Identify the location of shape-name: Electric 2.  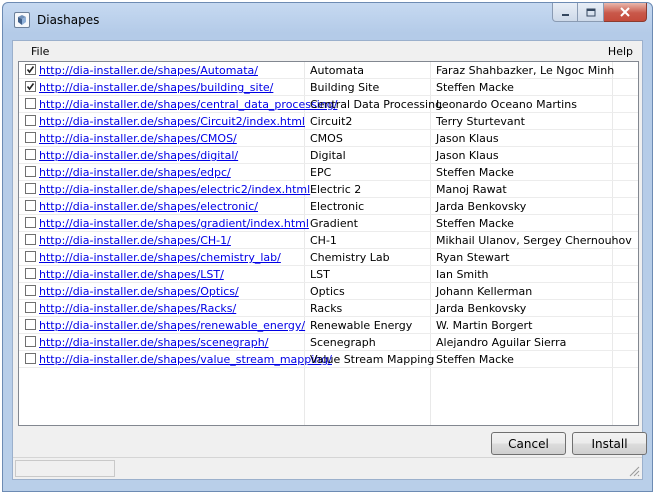
(336, 189).